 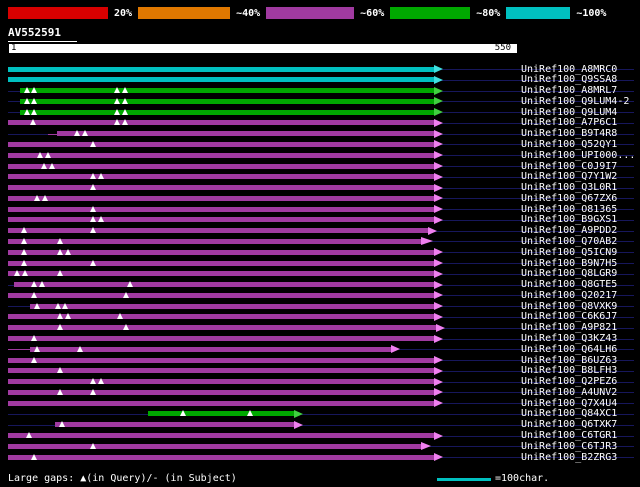 I want to click on hit-label: UniRef100_B2ZRG3, so click(x=569, y=457).